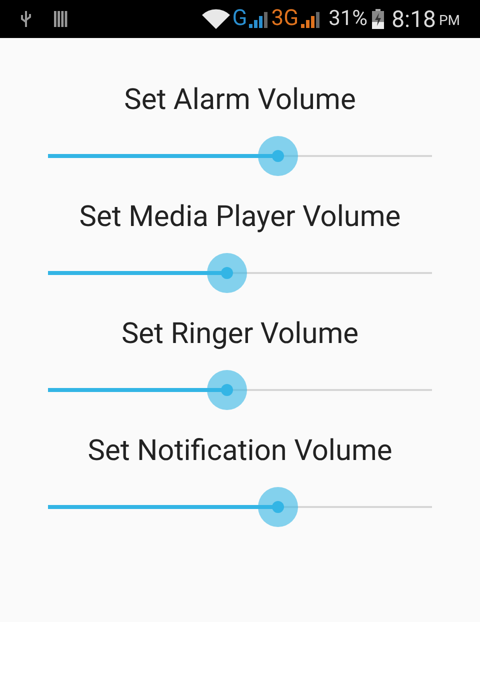 This screenshot has width=480, height=674. What do you see at coordinates (240, 334) in the screenshot?
I see `volume-title: Set Ringer Volume` at bounding box center [240, 334].